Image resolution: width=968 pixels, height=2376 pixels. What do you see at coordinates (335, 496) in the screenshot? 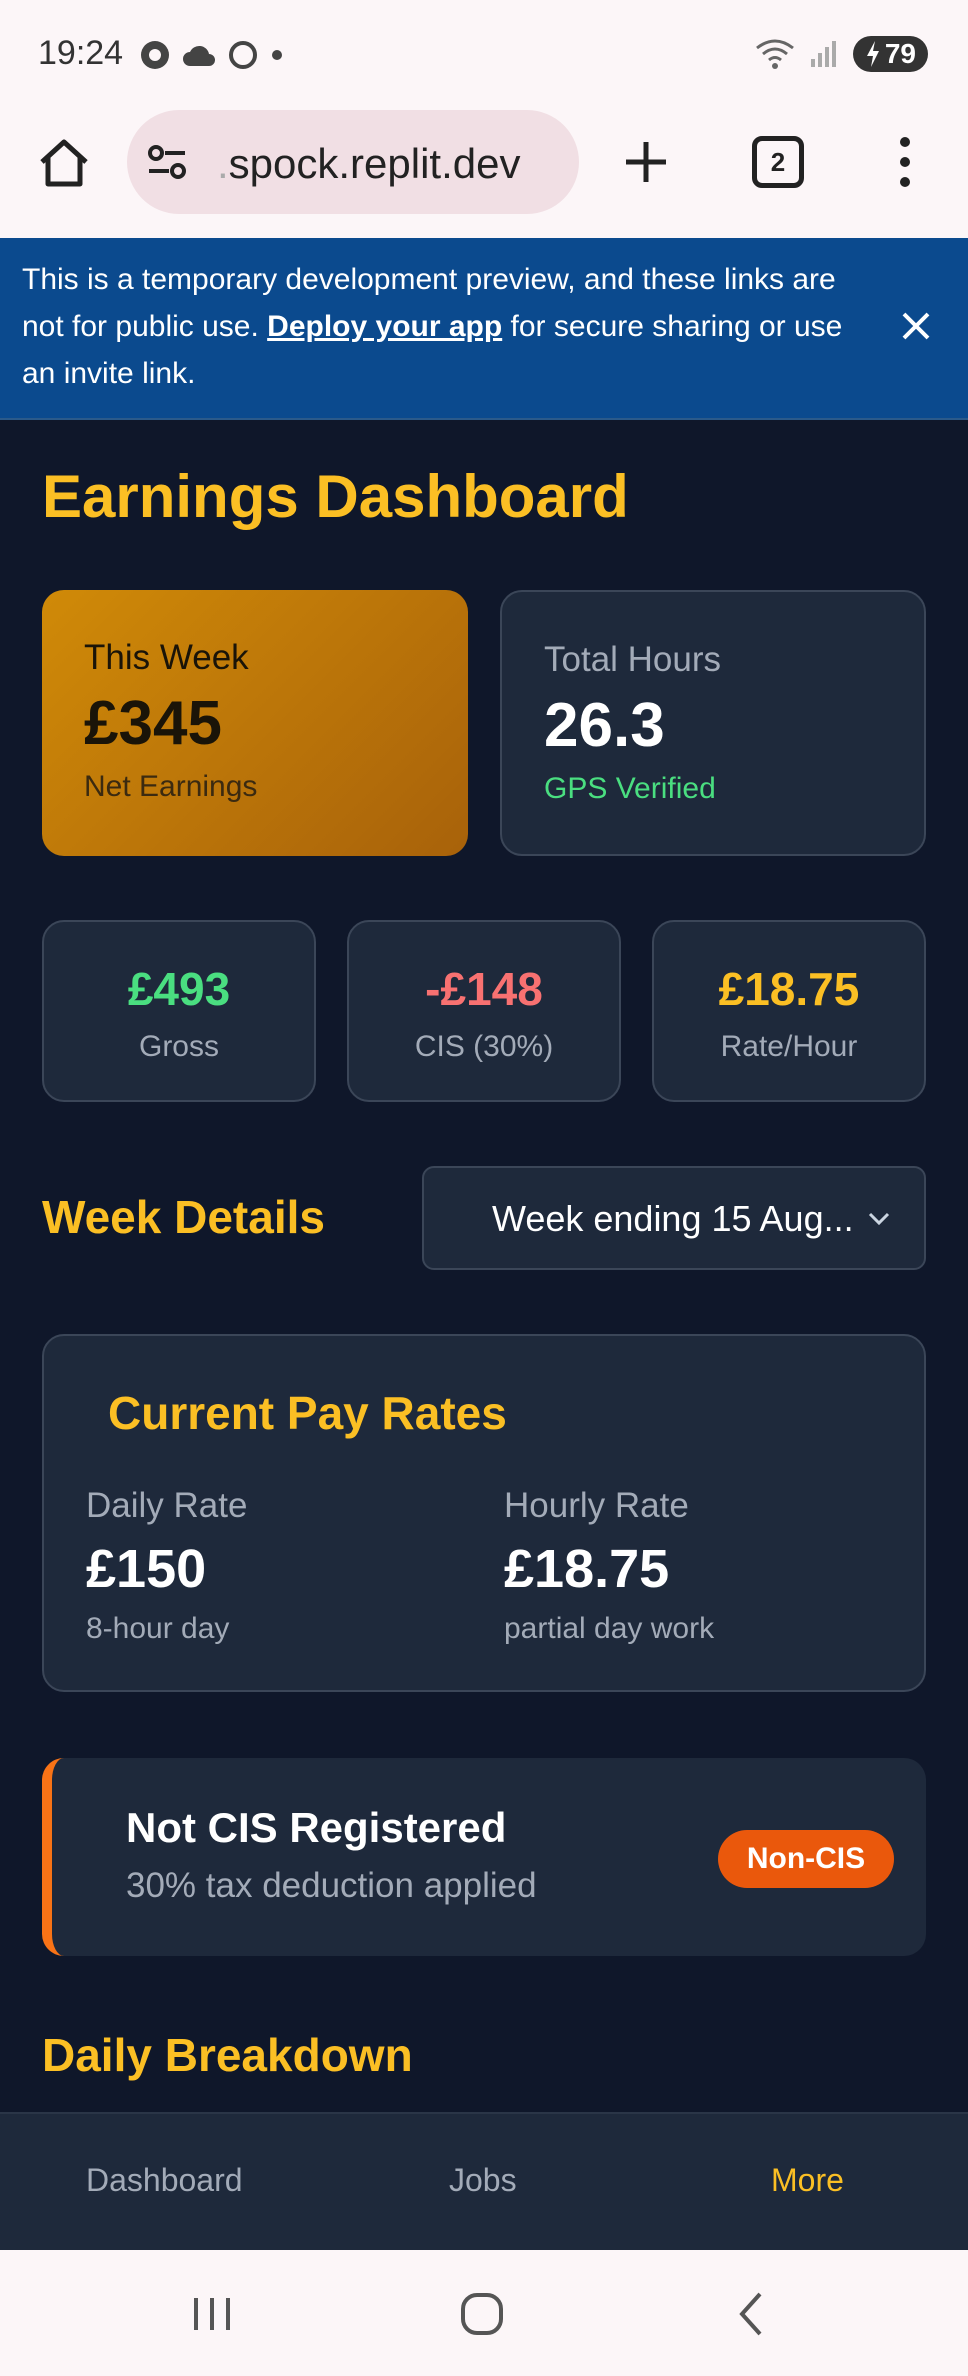
I see `page-title: Earnings Dashboard` at bounding box center [335, 496].